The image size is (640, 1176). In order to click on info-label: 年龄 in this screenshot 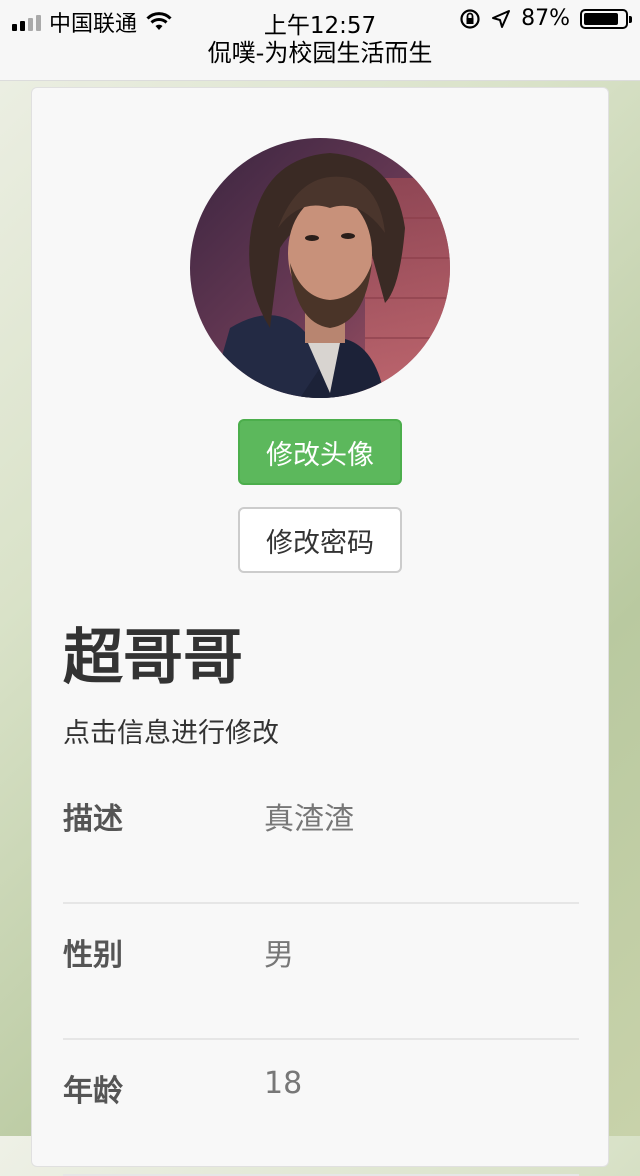, I will do `click(93, 1091)`.